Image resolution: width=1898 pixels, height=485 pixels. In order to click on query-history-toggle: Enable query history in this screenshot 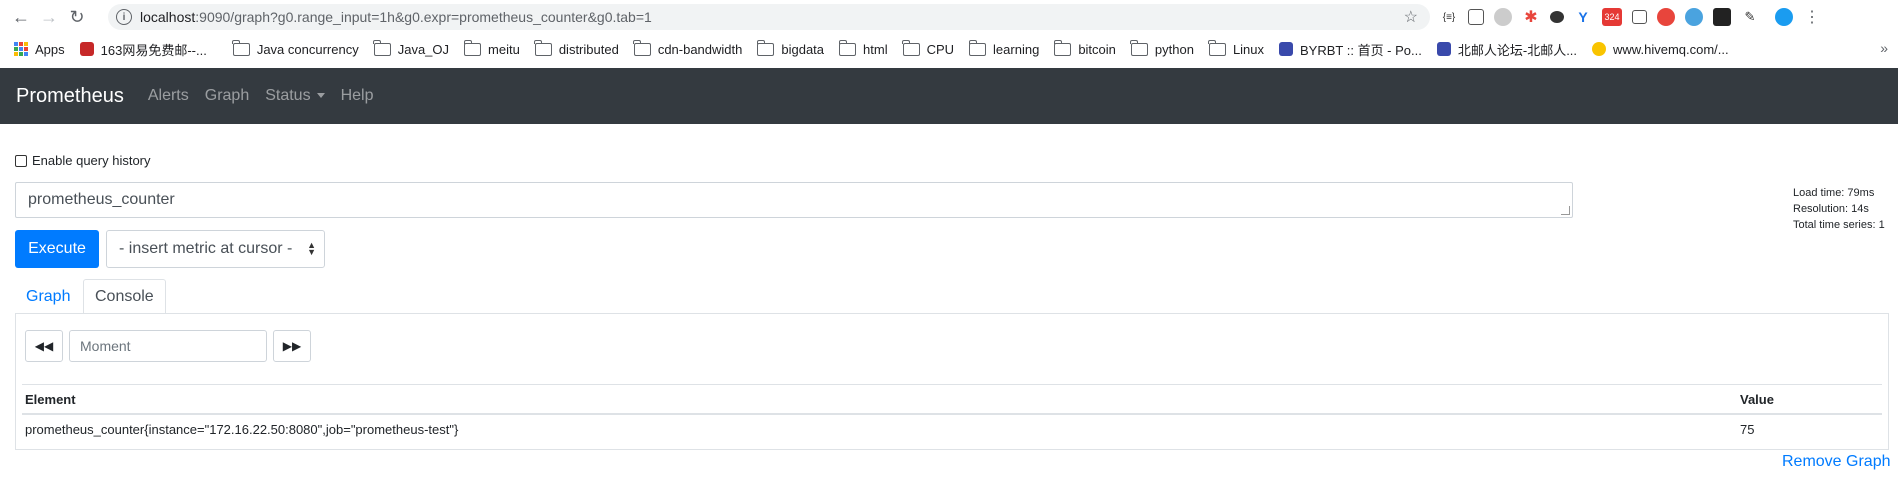, I will do `click(83, 160)`.